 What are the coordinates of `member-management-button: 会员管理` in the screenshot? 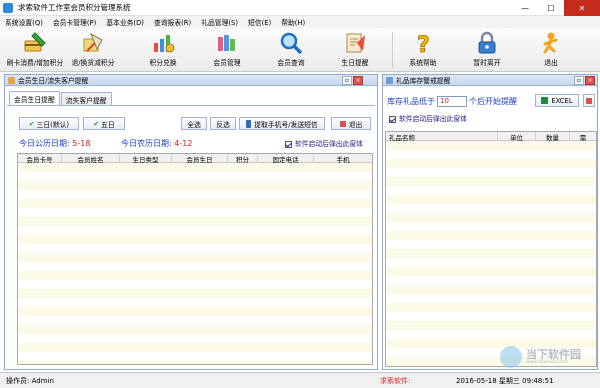 It's located at (227, 50).